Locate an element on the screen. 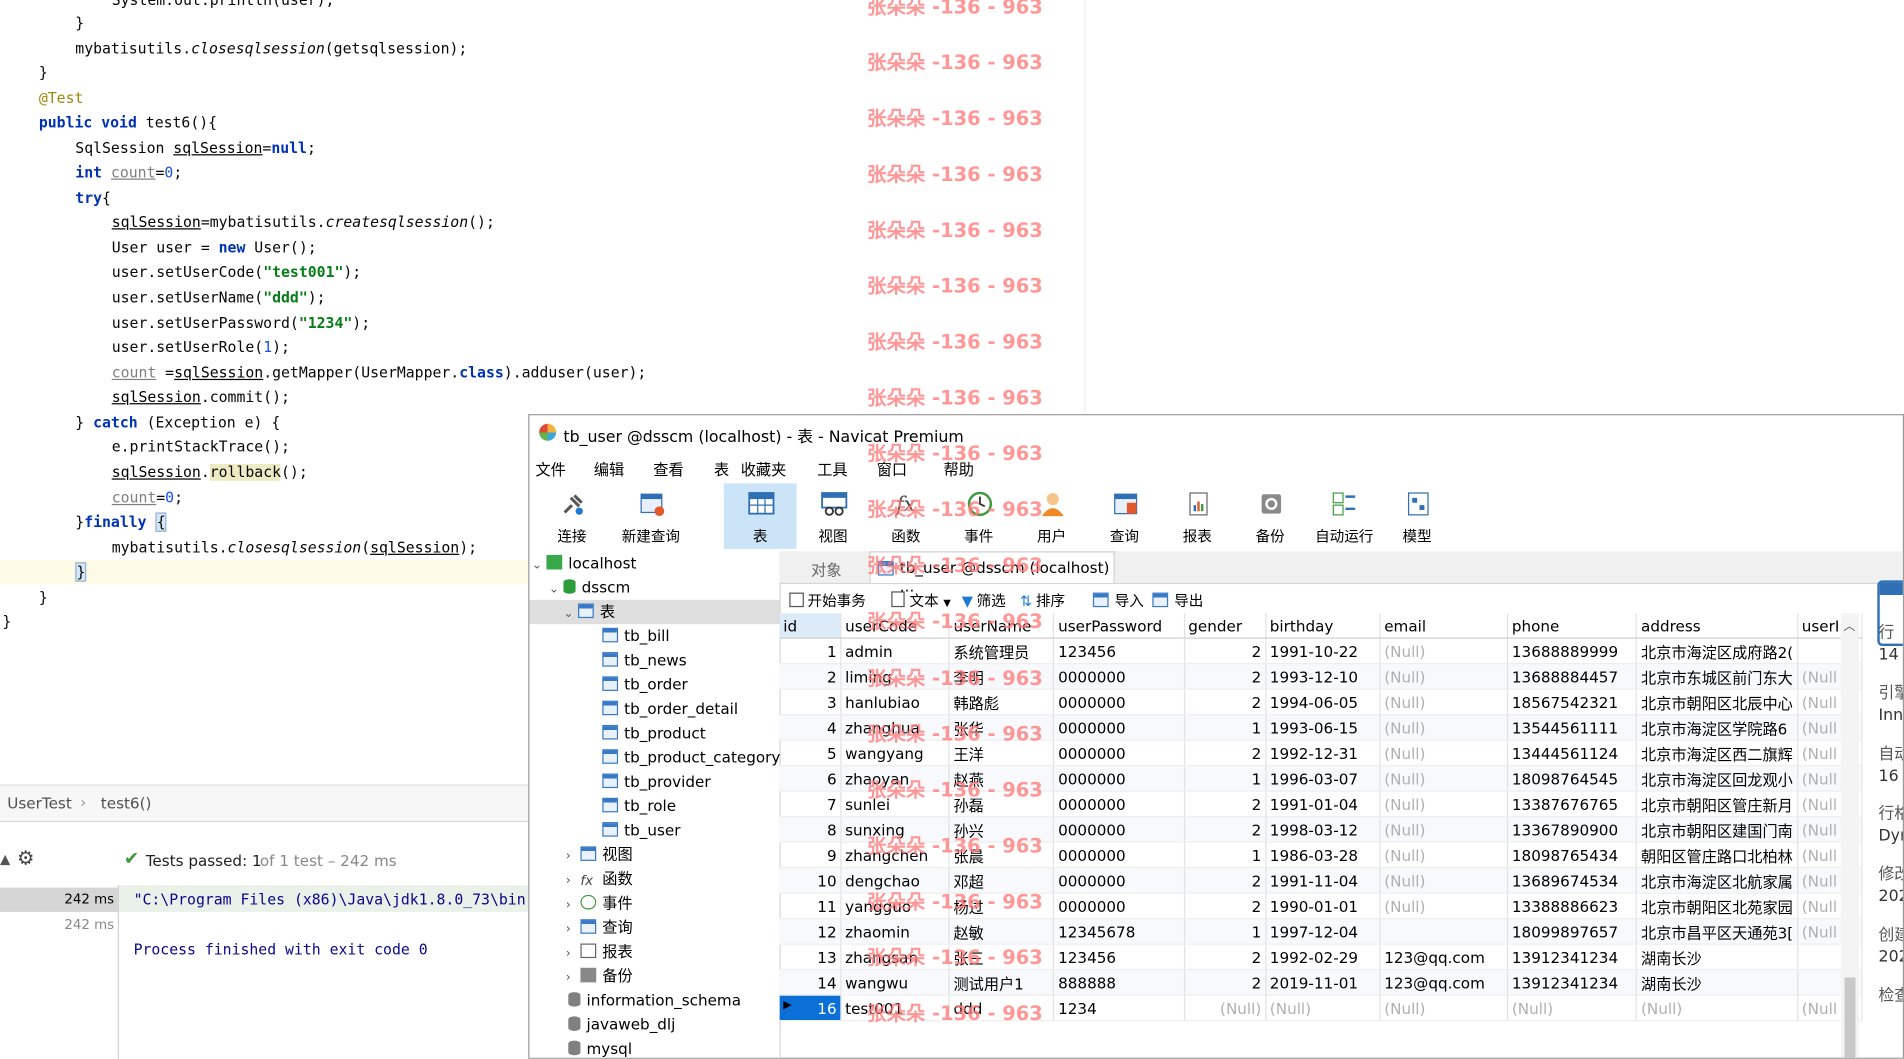 The width and height of the screenshot is (1904, 1059). table-cell: 北京市朝阳区北辰中心 is located at coordinates (1717, 702).